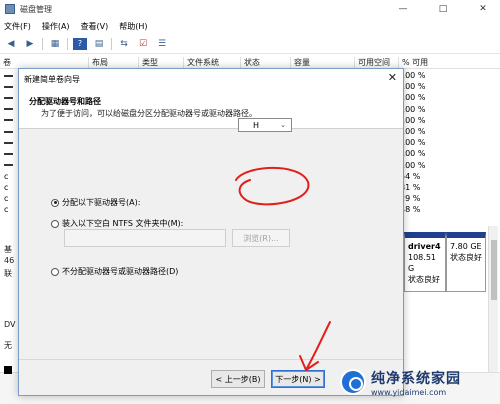  What do you see at coordinates (8, 345) in the screenshot?
I see `dvd-no-media-label: 无` at bounding box center [8, 345].